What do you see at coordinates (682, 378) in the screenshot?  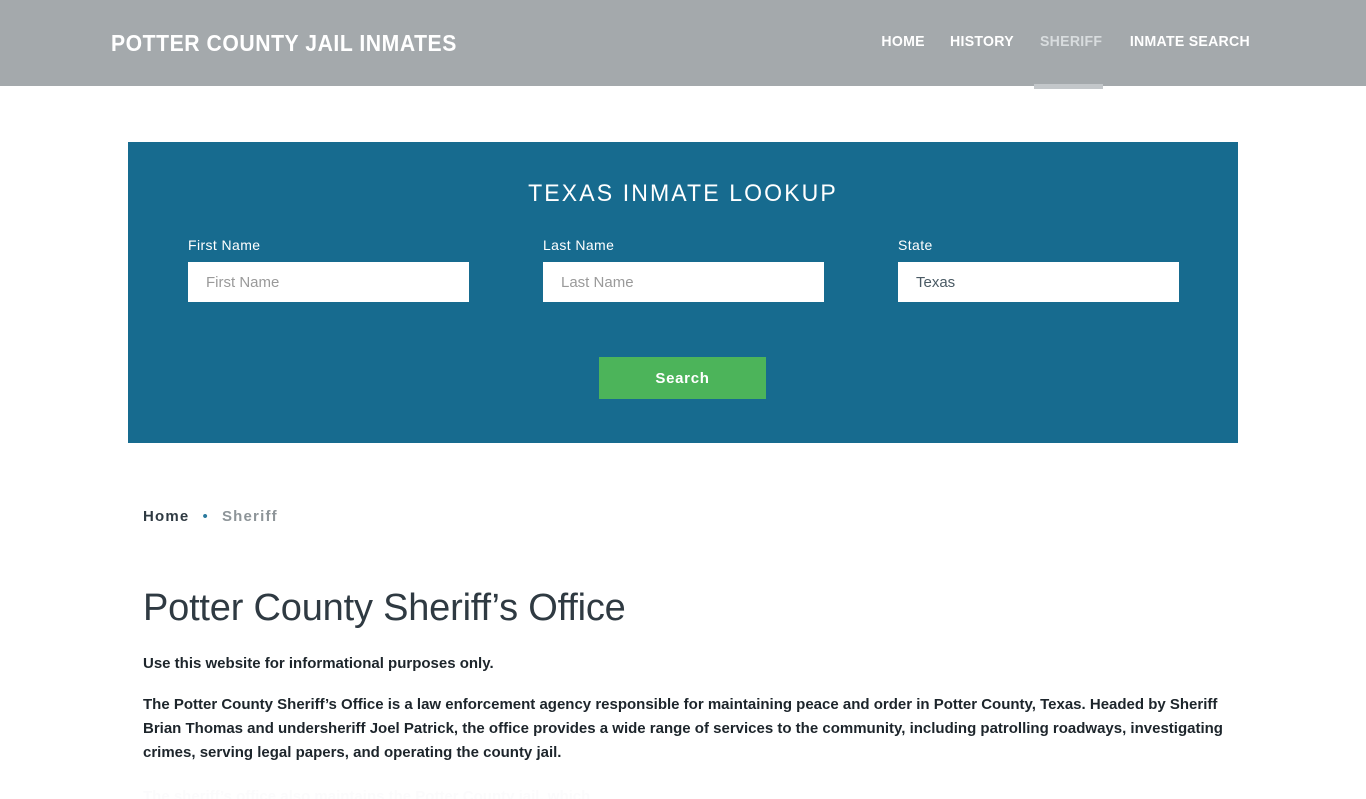 I see `search-button: Search` at bounding box center [682, 378].